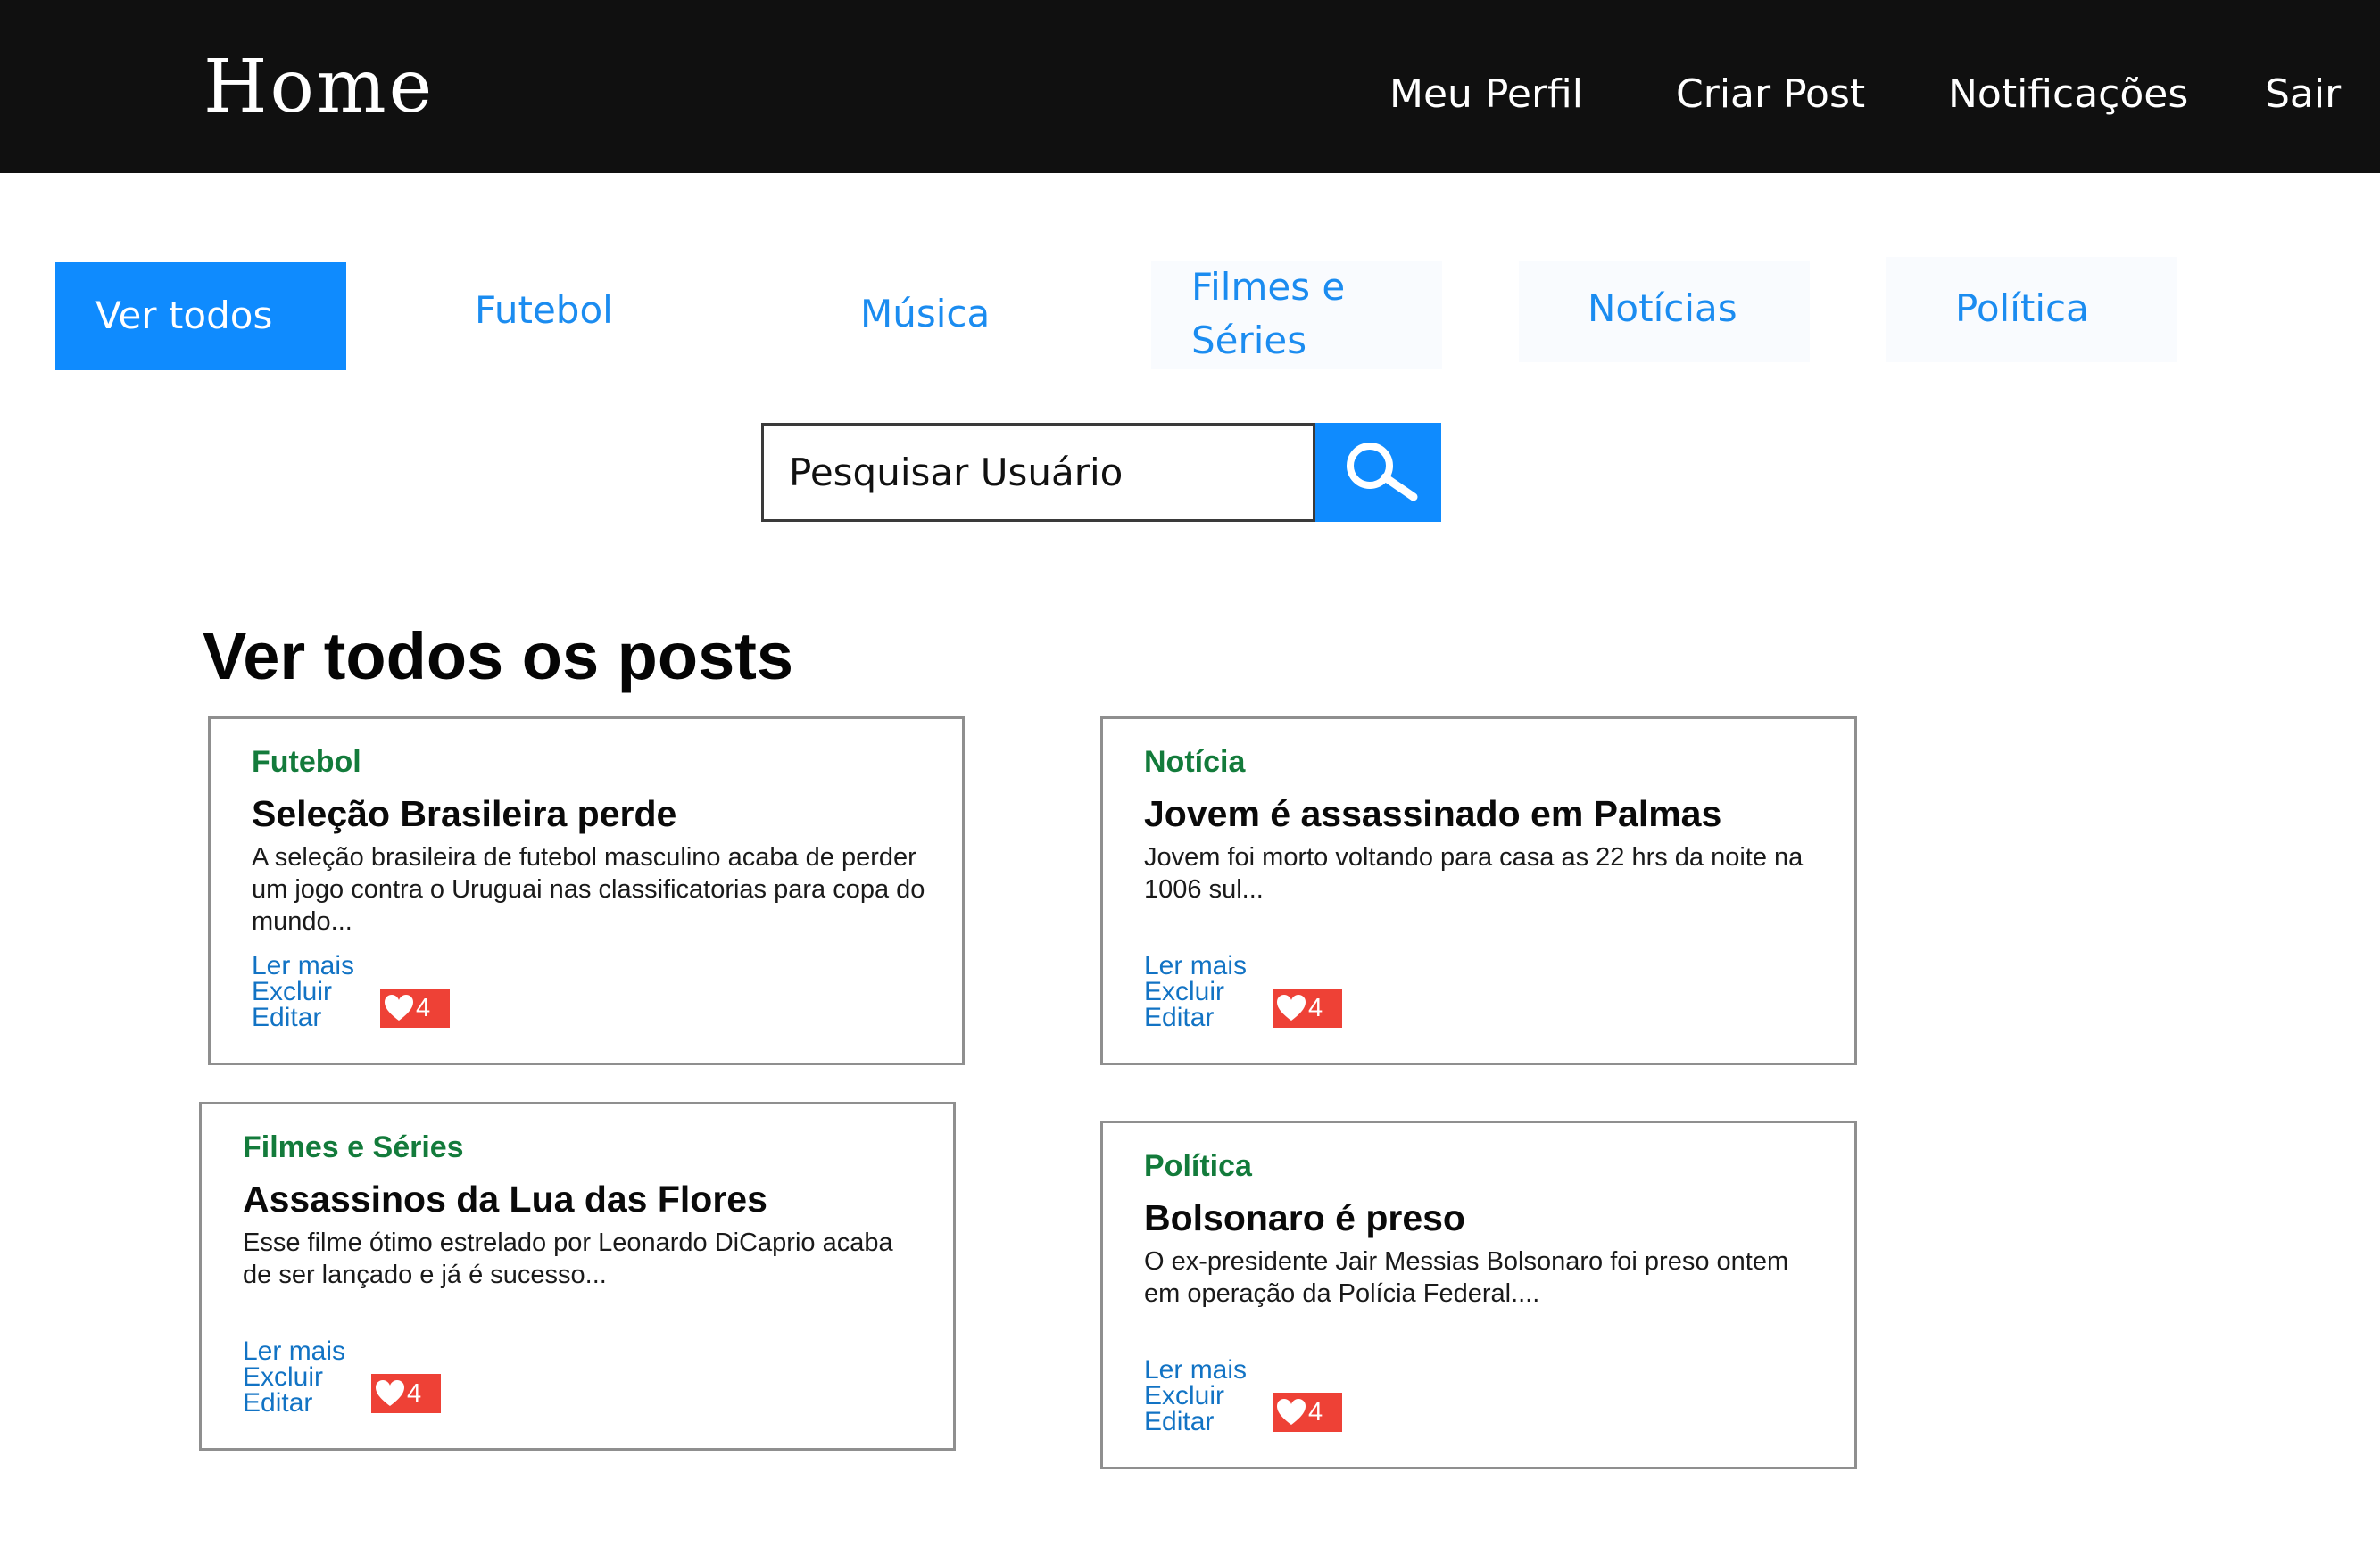  I want to click on post-title: Jovem é assassinado em Palmas, so click(1433, 813).